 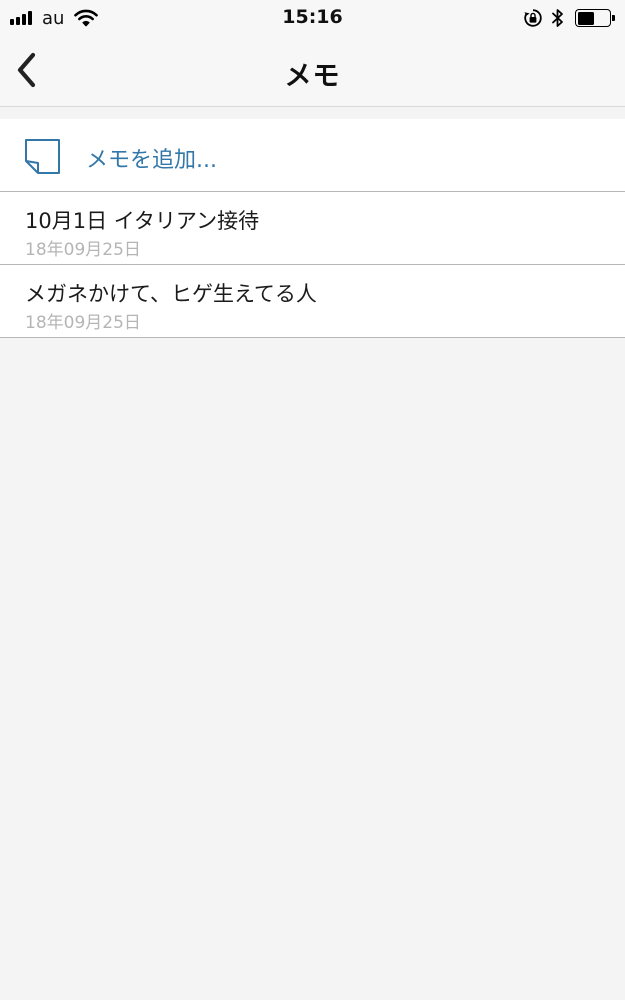 I want to click on battery-level-fill, so click(x=586, y=18).